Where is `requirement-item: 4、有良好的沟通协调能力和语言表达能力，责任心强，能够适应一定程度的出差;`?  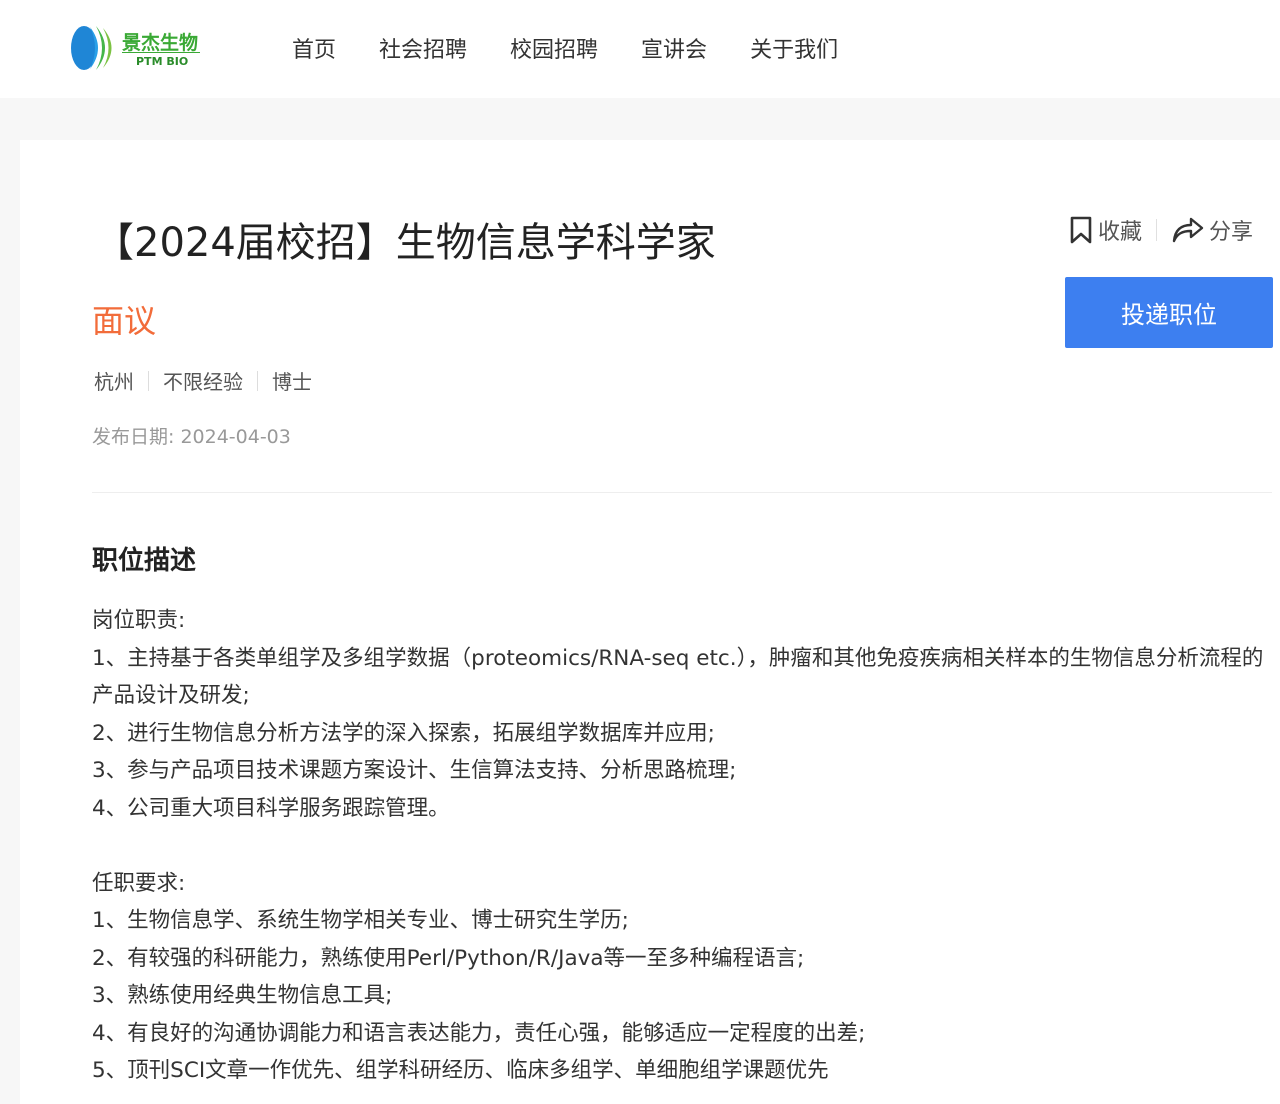
requirement-item: 4、有良好的沟通协调能力和语言表达能力，责任心强，能够适应一定程度的出差; is located at coordinates (479, 1033).